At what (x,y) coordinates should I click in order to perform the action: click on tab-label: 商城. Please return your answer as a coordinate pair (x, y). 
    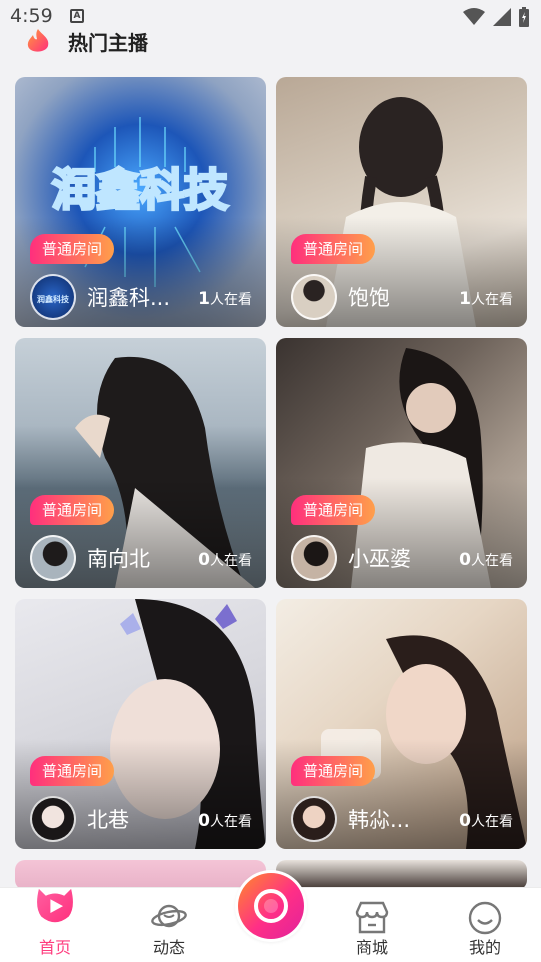
    Looking at the image, I should click on (371, 947).